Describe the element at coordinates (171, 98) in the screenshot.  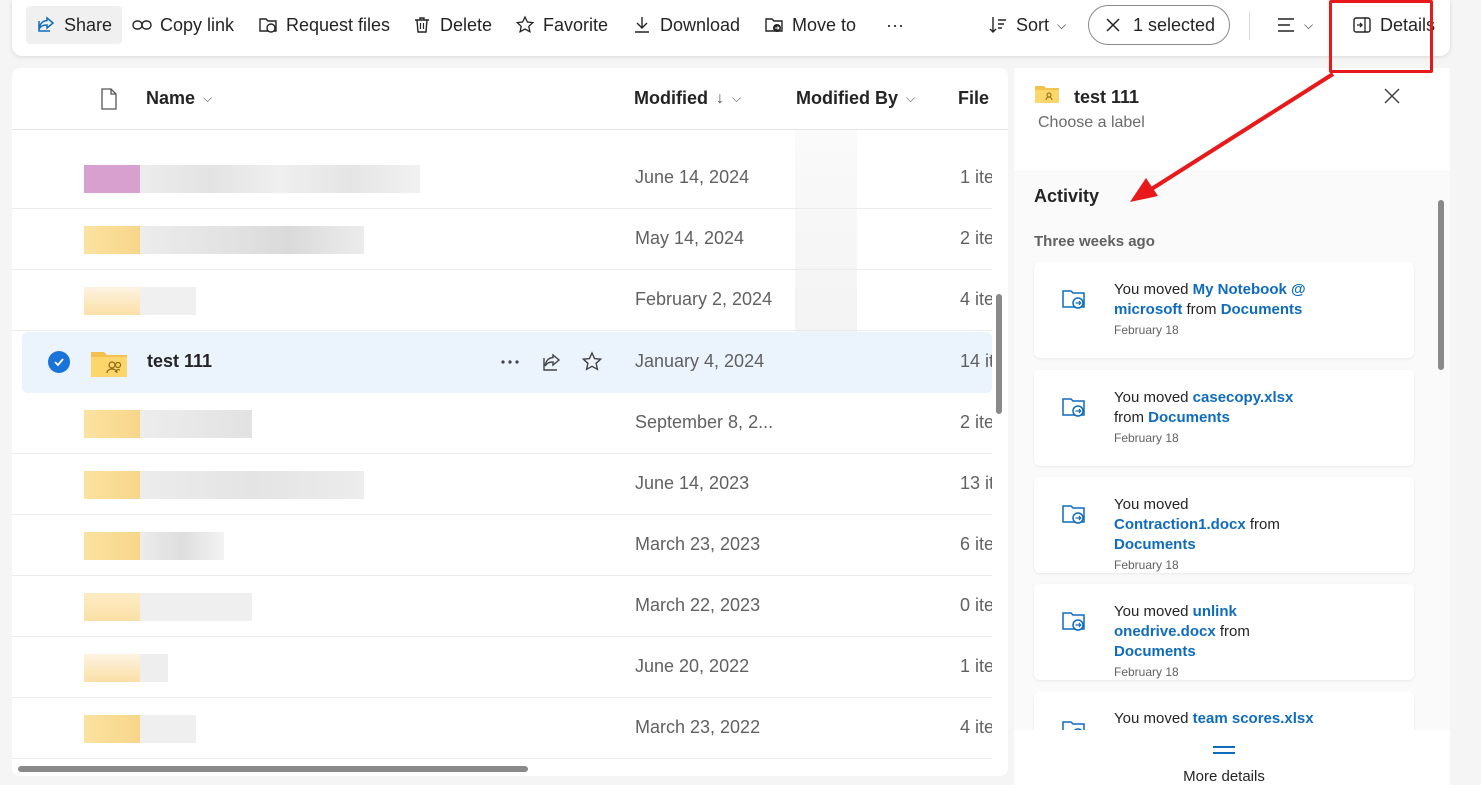
I see `column-name-label: Name` at that location.